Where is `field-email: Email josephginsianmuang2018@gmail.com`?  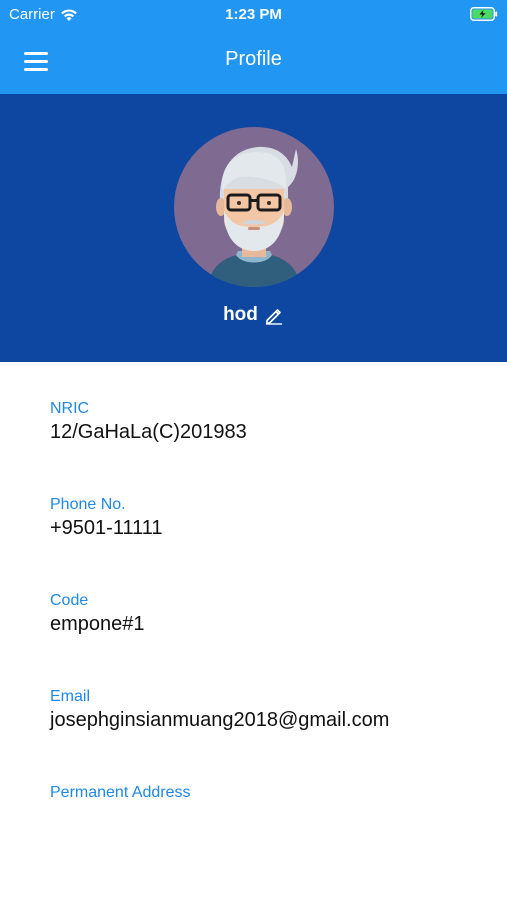 field-email: Email josephginsianmuang2018@gmail.com is located at coordinates (270, 735).